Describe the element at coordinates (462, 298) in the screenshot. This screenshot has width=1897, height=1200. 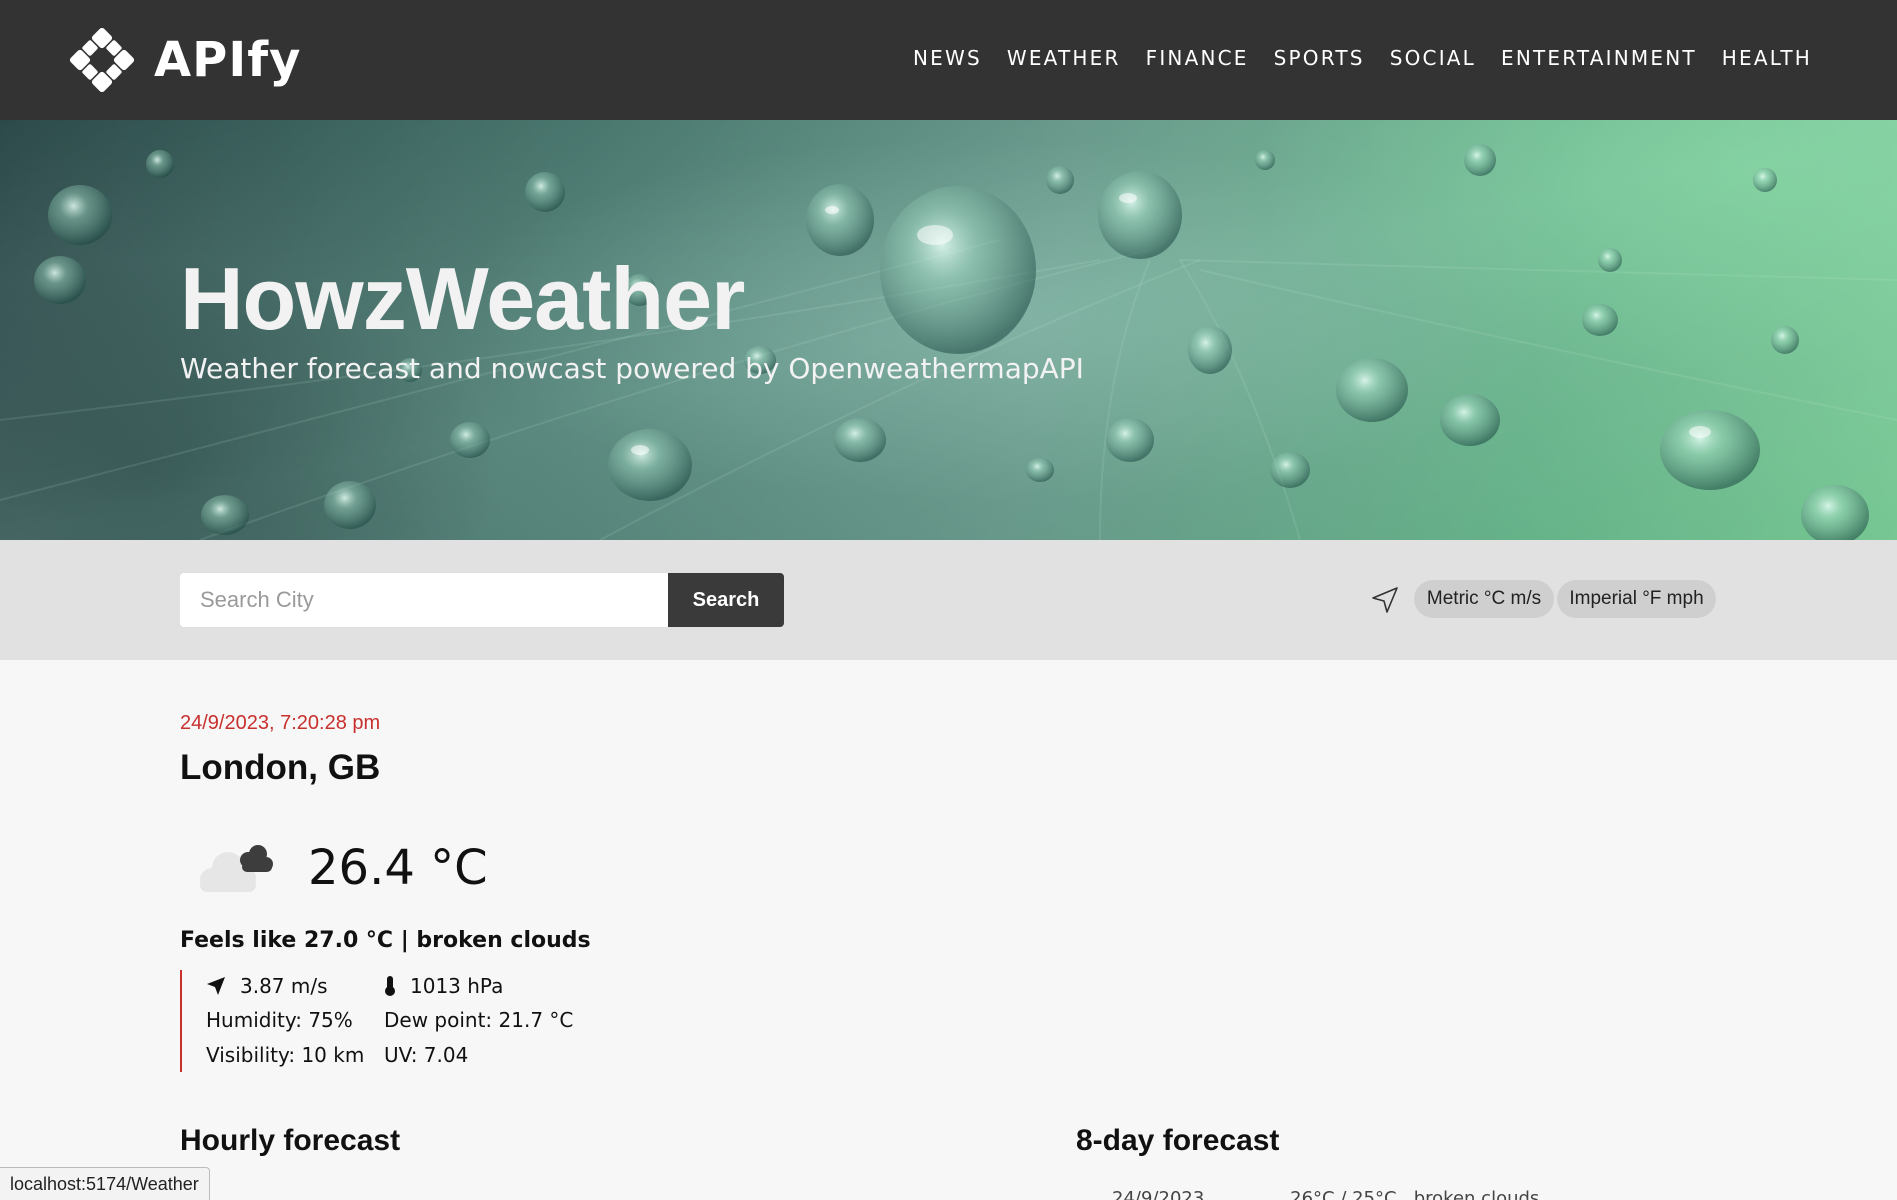
I see `hero-title: HowzWeather` at that location.